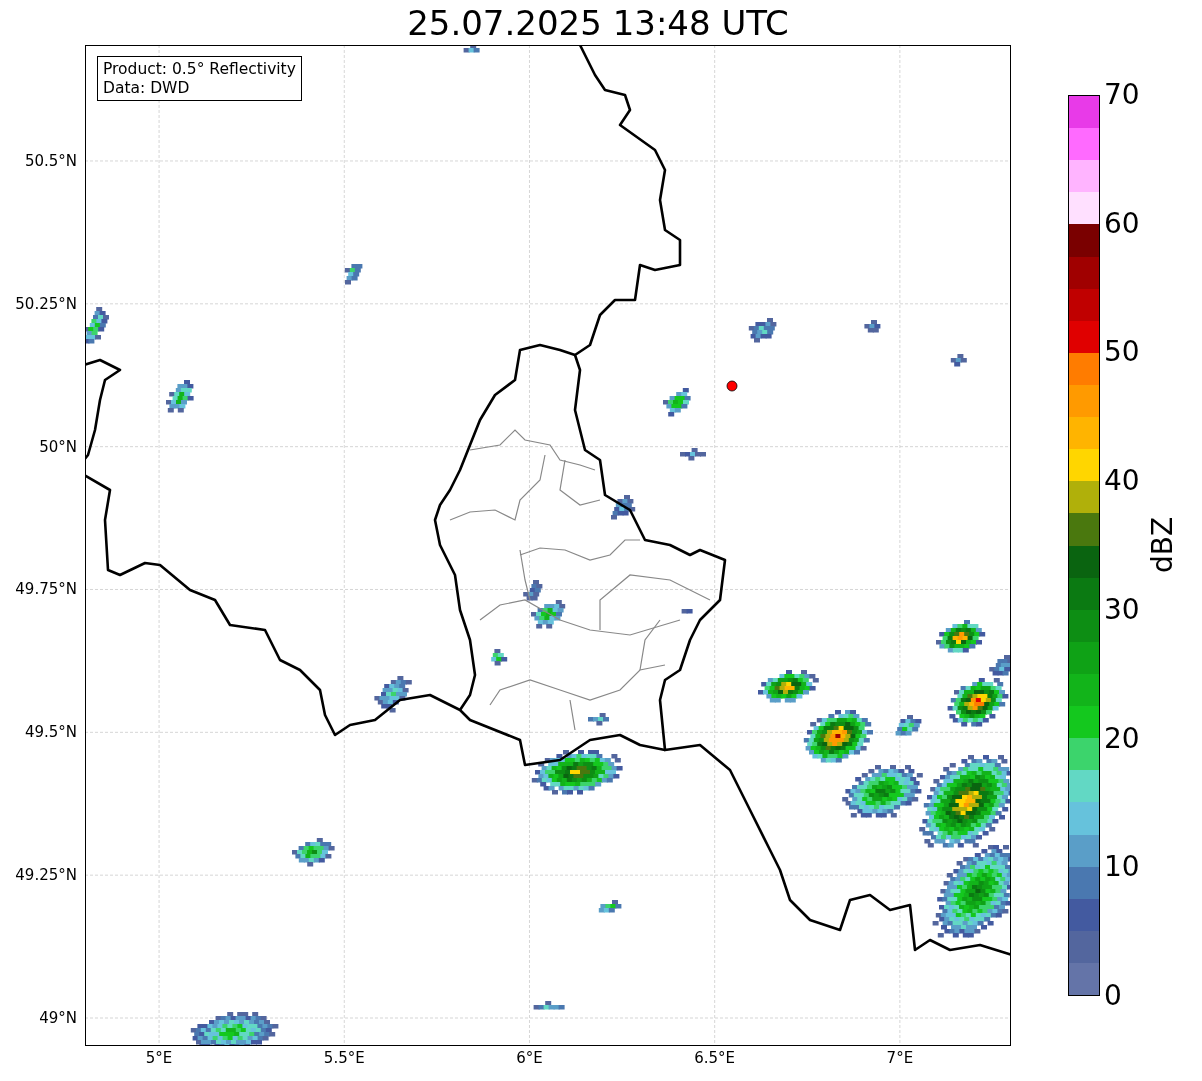 The height and width of the screenshot is (1081, 1202). I want to click on colorbar-tick-label: 40, so click(1122, 481).